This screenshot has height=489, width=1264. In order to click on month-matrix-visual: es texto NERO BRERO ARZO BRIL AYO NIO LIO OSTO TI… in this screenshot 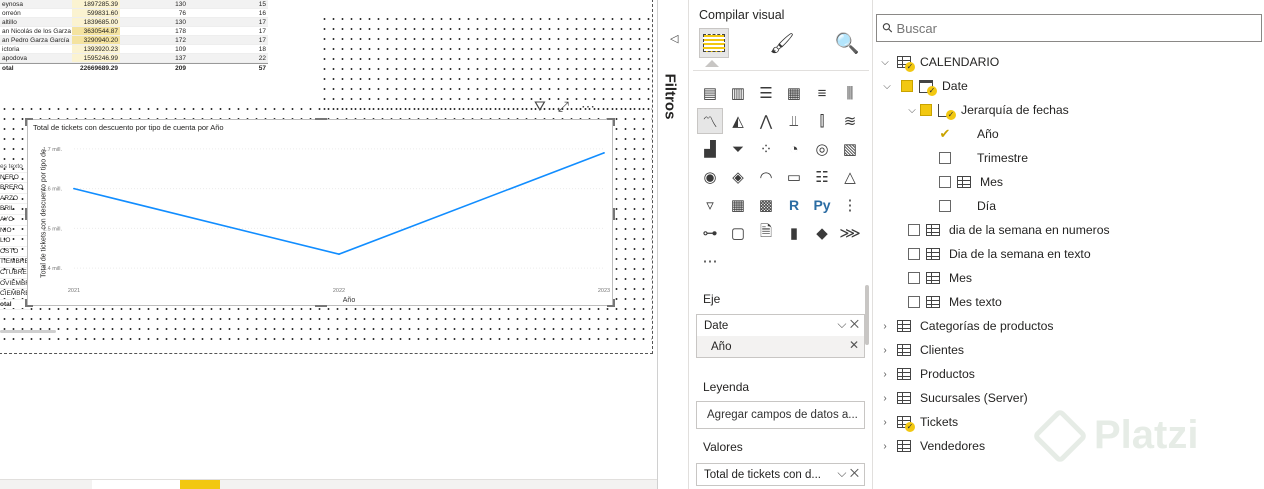, I will do `click(15, 236)`.